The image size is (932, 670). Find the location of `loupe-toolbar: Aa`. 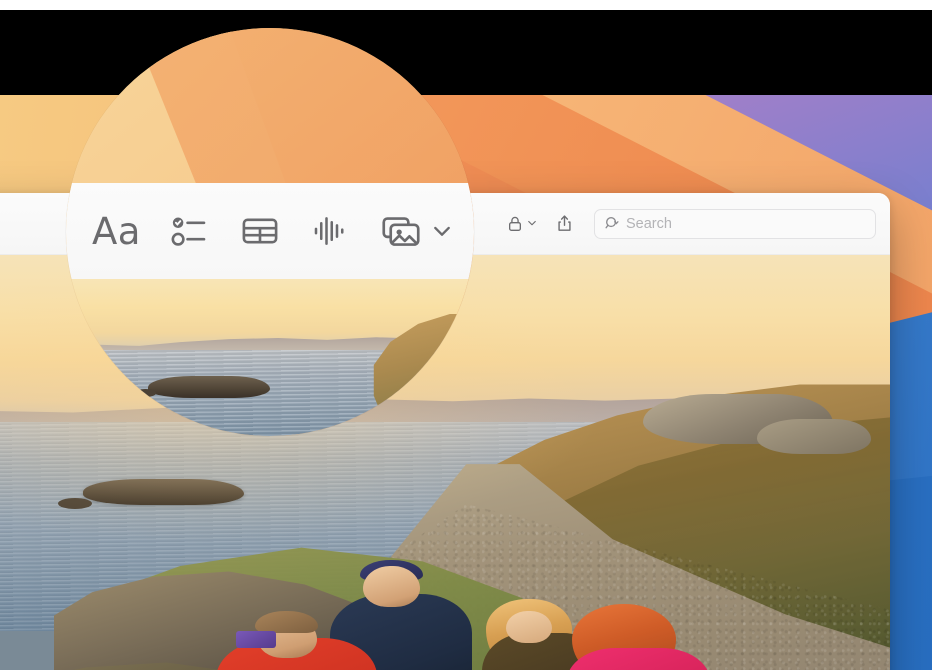

loupe-toolbar: Aa is located at coordinates (270, 231).